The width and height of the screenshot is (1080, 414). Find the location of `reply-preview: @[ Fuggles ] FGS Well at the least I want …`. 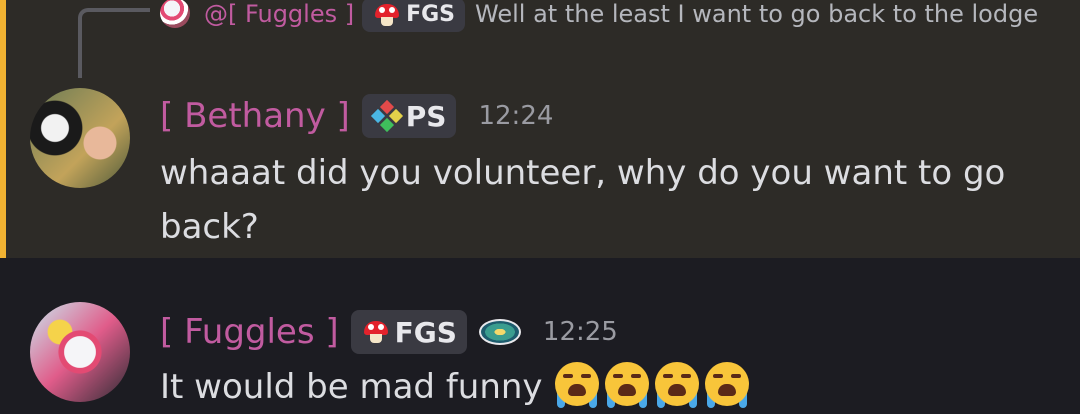

reply-preview: @[ Fuggles ] FGS Well at the least I want … is located at coordinates (610, 17).